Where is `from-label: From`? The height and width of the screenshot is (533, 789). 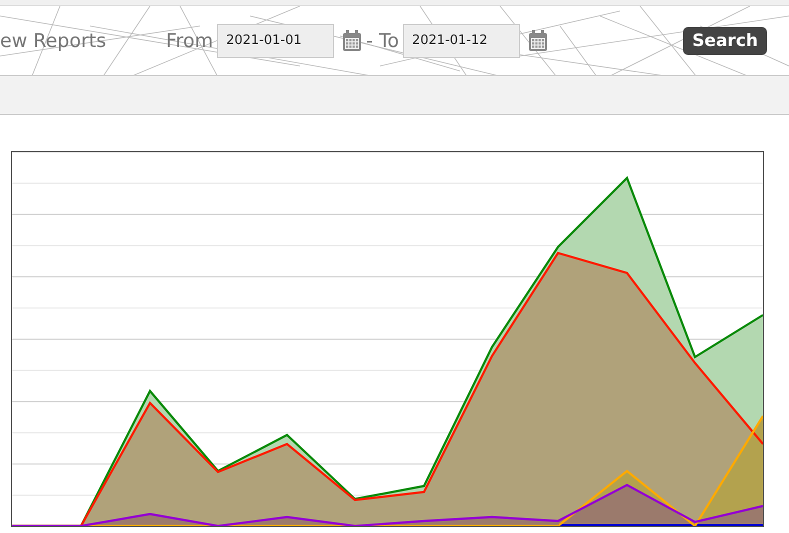
from-label: From is located at coordinates (190, 41).